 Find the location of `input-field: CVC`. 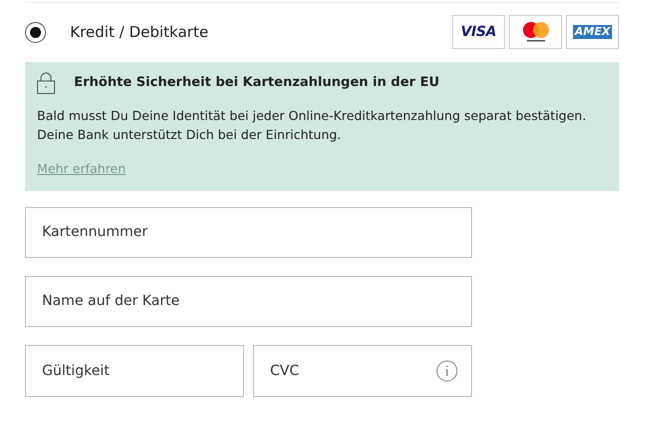

input-field: CVC is located at coordinates (362, 370).